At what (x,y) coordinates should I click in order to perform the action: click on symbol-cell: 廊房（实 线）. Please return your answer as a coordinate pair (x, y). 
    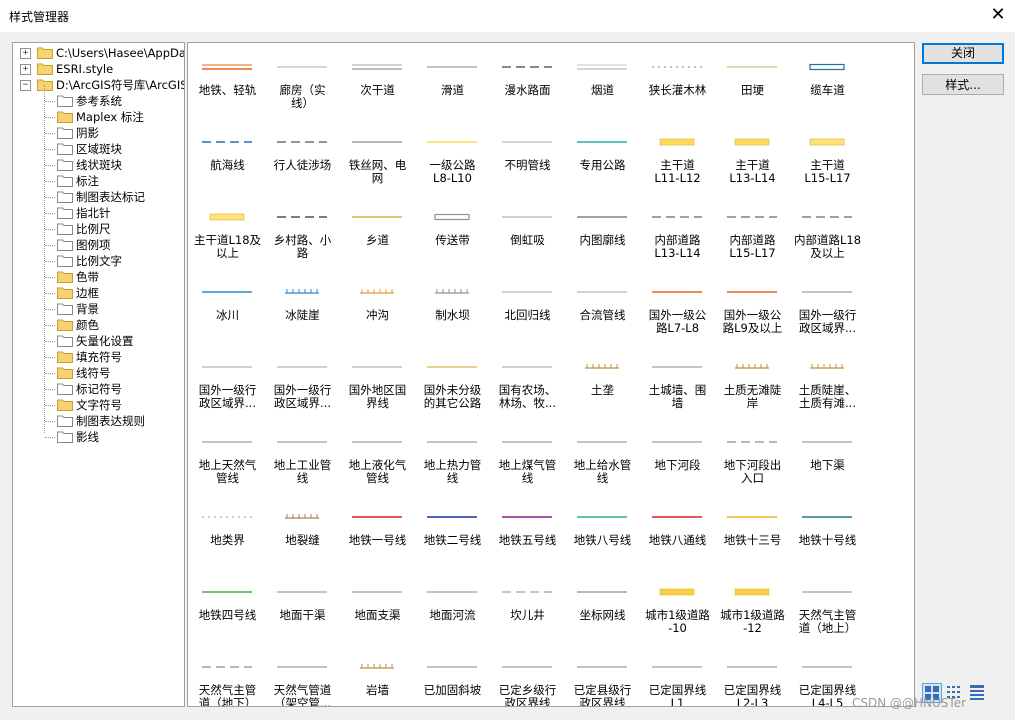
    Looking at the image, I should click on (302, 83).